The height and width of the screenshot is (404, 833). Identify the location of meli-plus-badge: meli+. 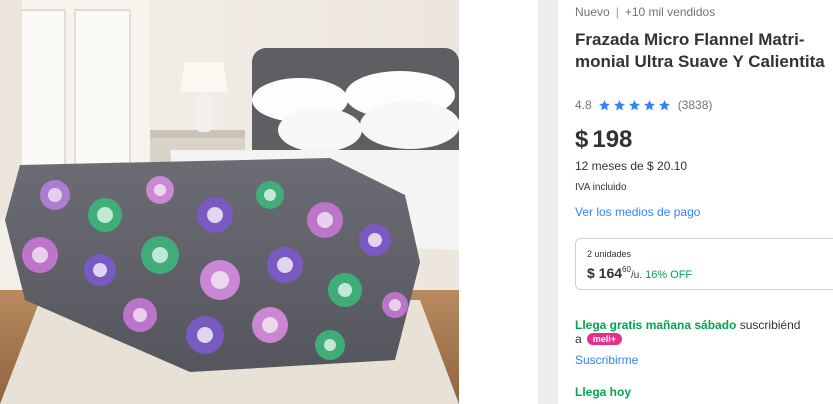
(604, 339).